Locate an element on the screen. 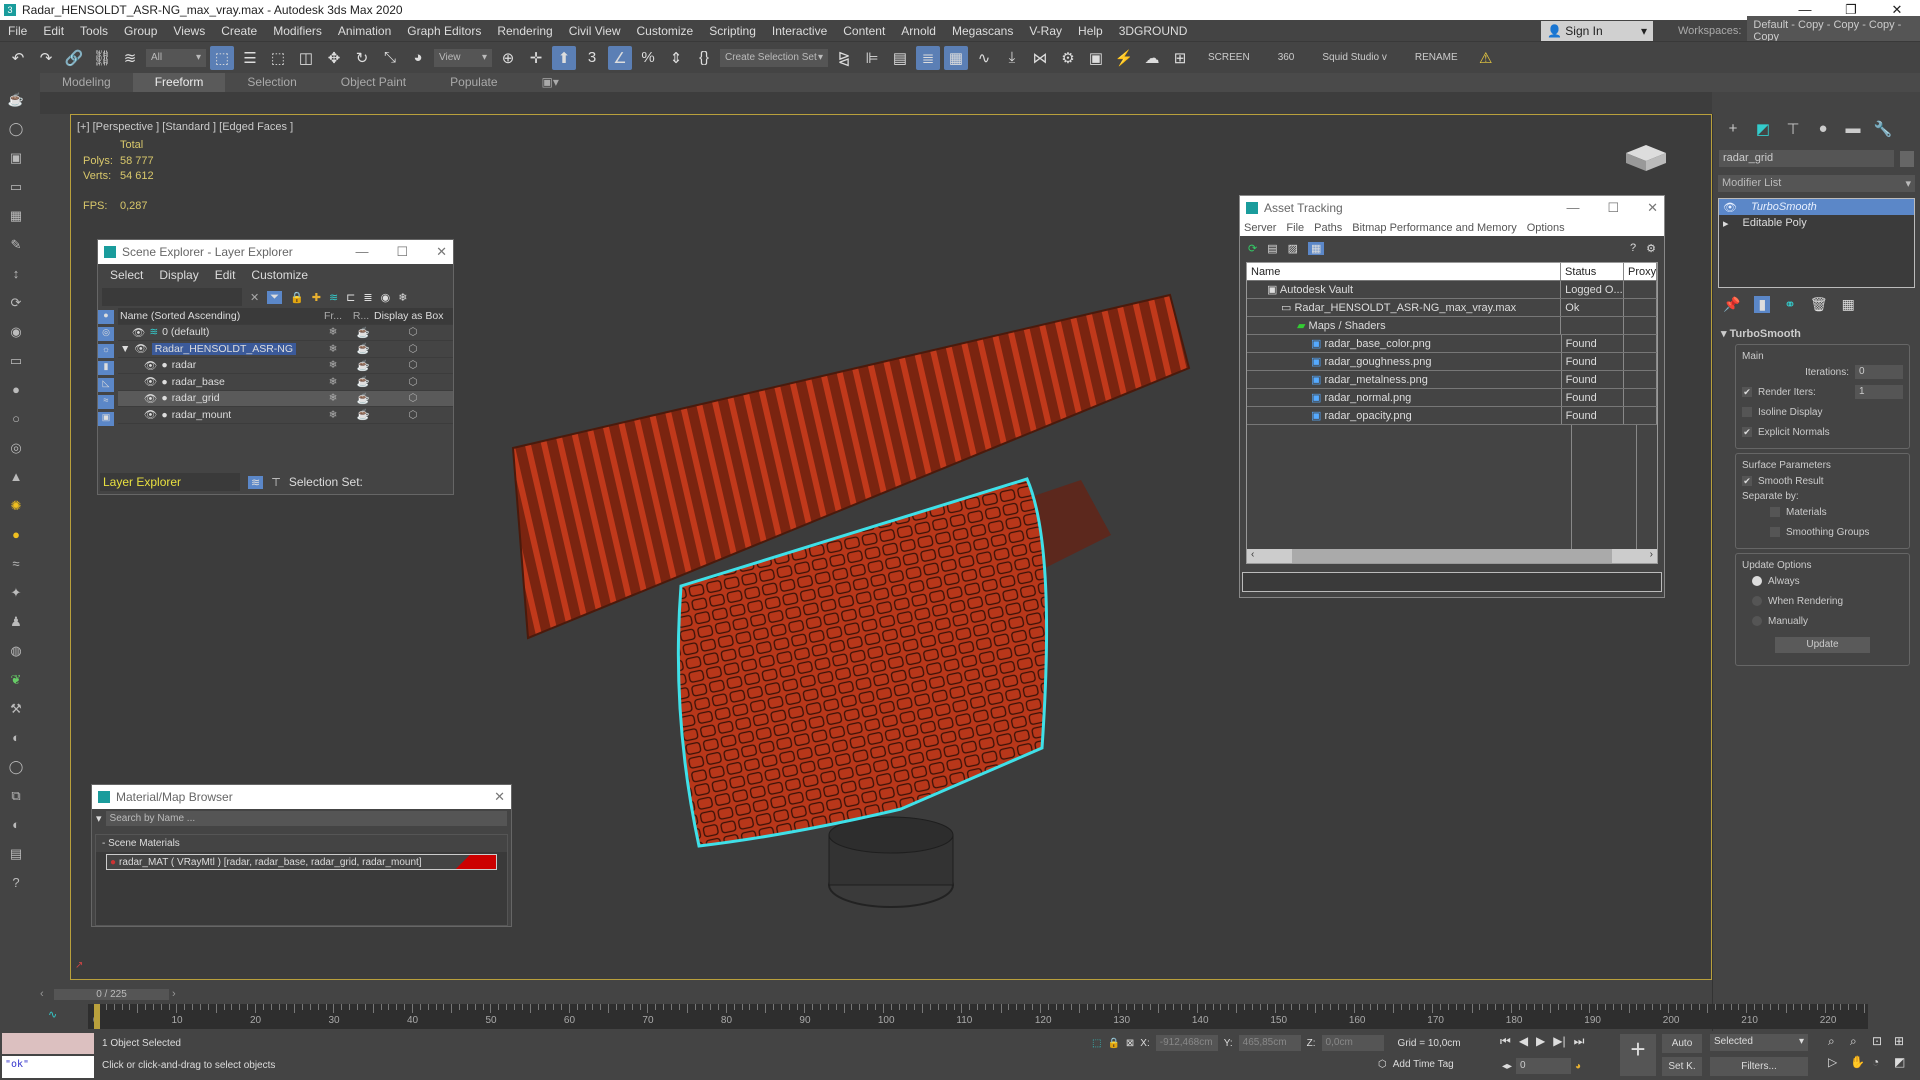 The height and width of the screenshot is (1080, 1920). box-icon: ▣ is located at coordinates (16, 160).